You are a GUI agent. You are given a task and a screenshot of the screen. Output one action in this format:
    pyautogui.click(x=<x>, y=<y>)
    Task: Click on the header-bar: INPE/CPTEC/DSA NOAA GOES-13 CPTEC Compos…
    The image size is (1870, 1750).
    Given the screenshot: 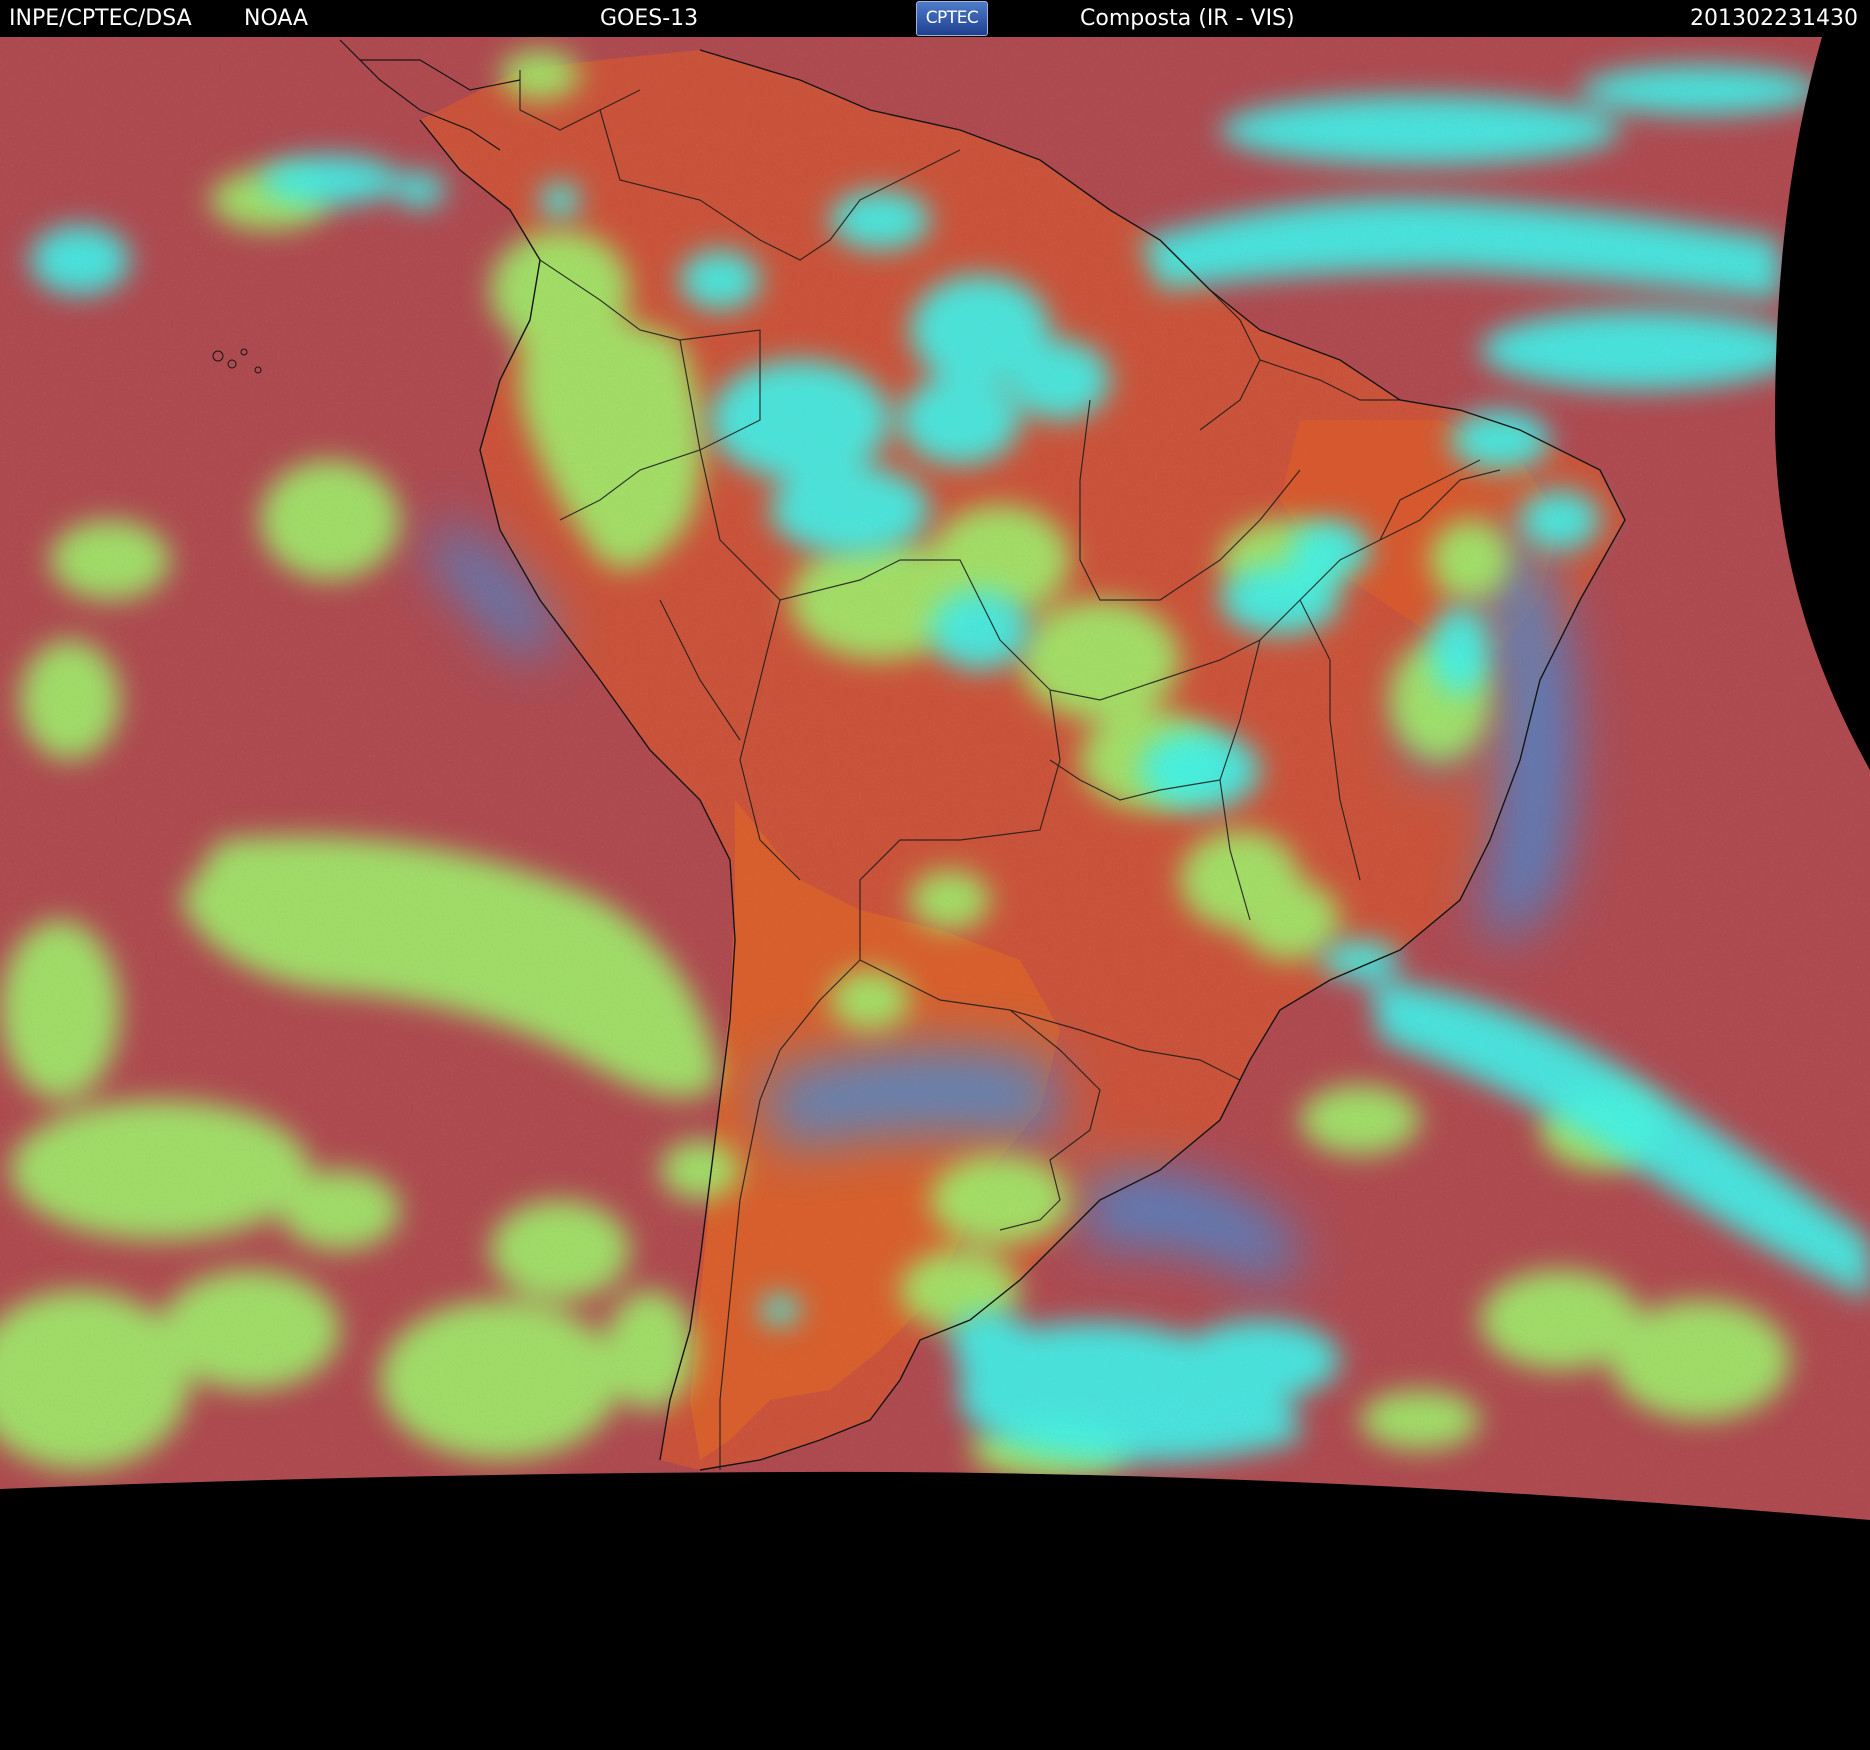 What is the action you would take?
    pyautogui.click(x=935, y=18)
    